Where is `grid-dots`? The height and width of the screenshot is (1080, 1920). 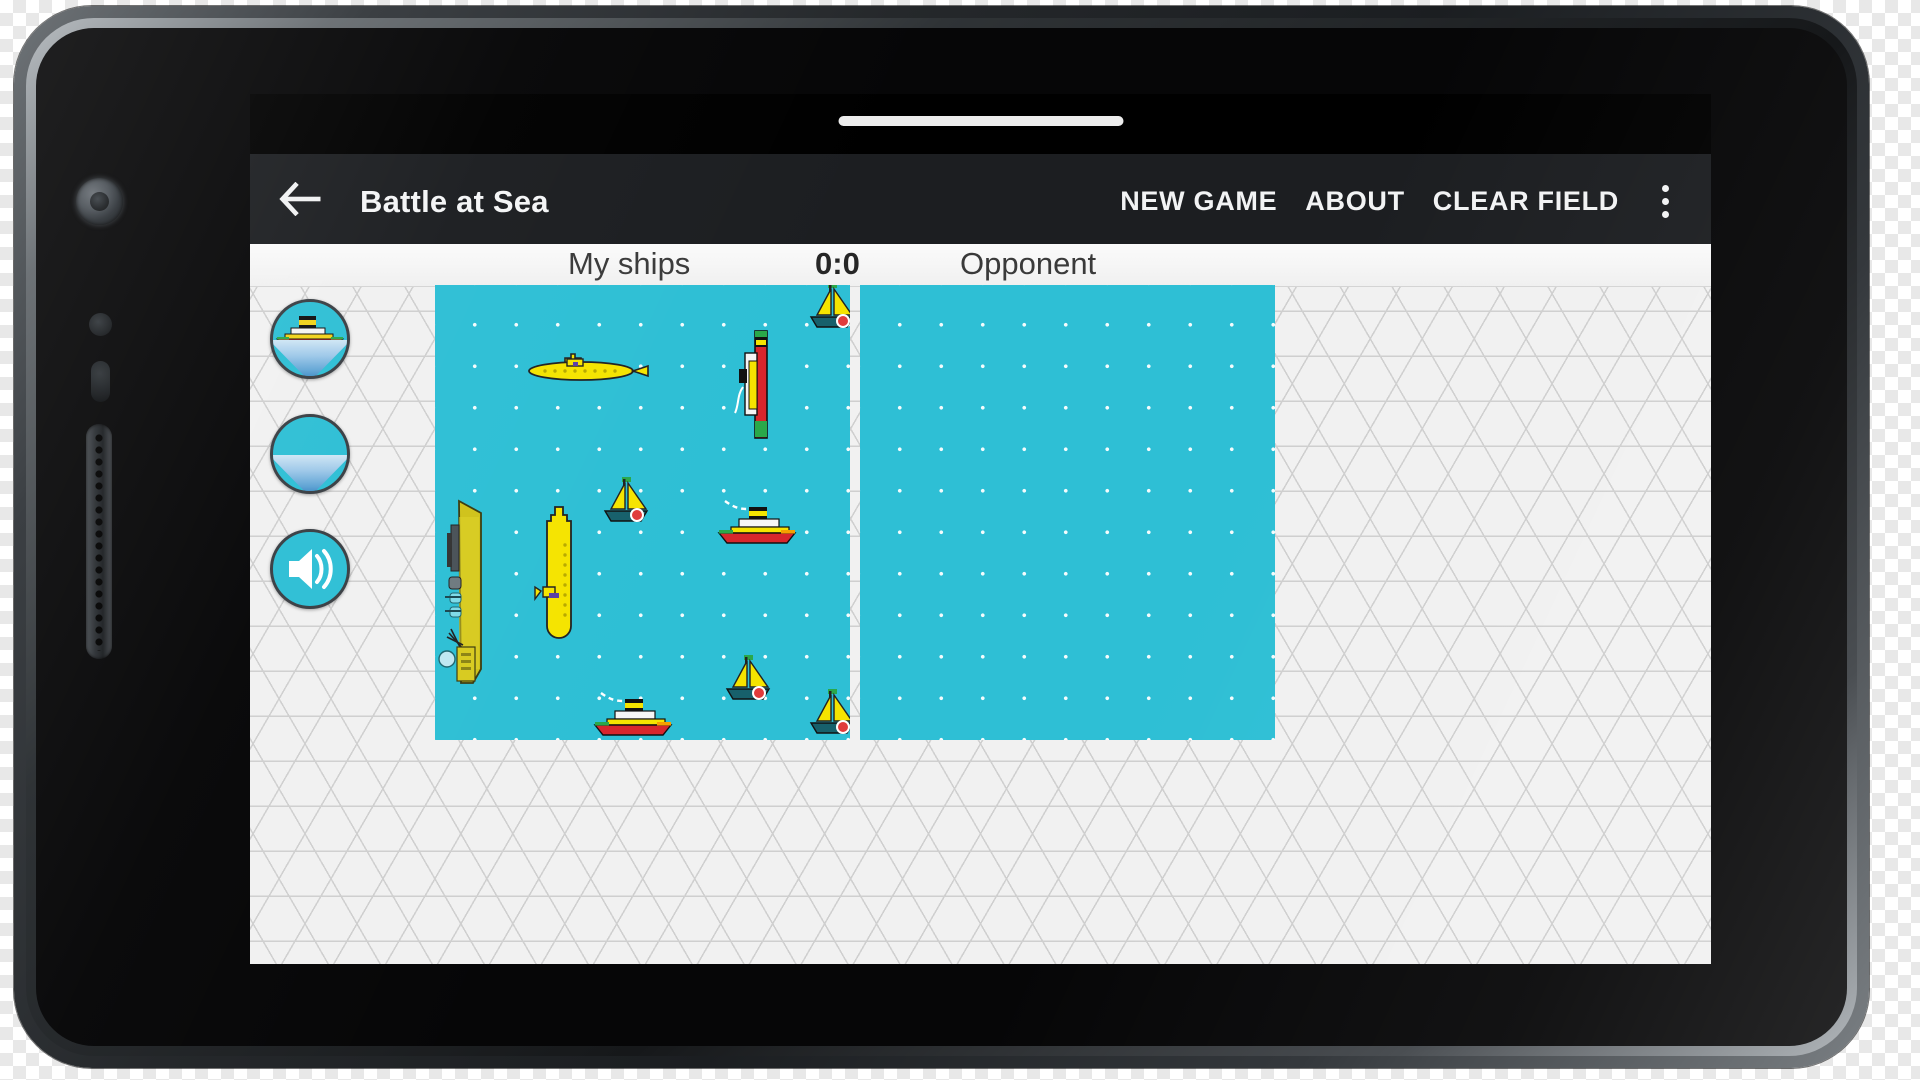
grid-dots is located at coordinates (1067, 512).